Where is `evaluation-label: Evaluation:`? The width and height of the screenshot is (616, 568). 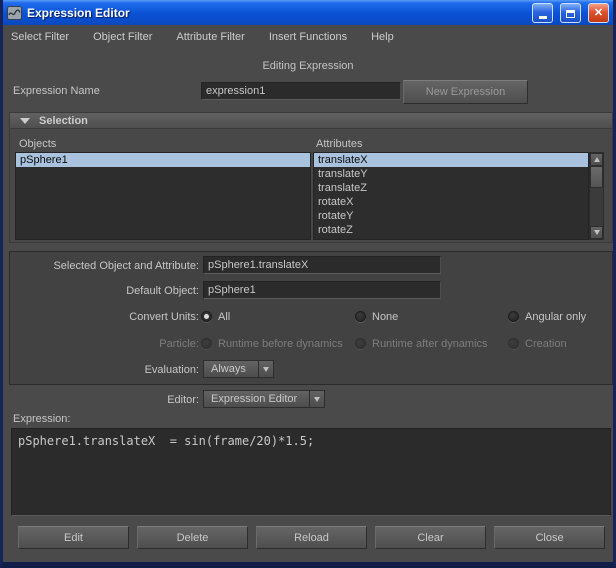 evaluation-label: Evaluation: is located at coordinates (171, 370).